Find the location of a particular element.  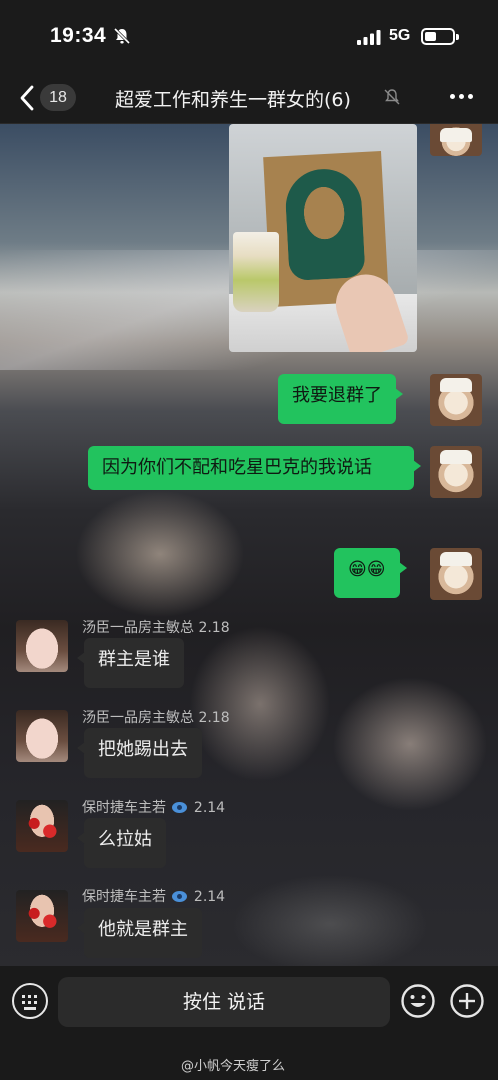

more-icon is located at coordinates (462, 97).